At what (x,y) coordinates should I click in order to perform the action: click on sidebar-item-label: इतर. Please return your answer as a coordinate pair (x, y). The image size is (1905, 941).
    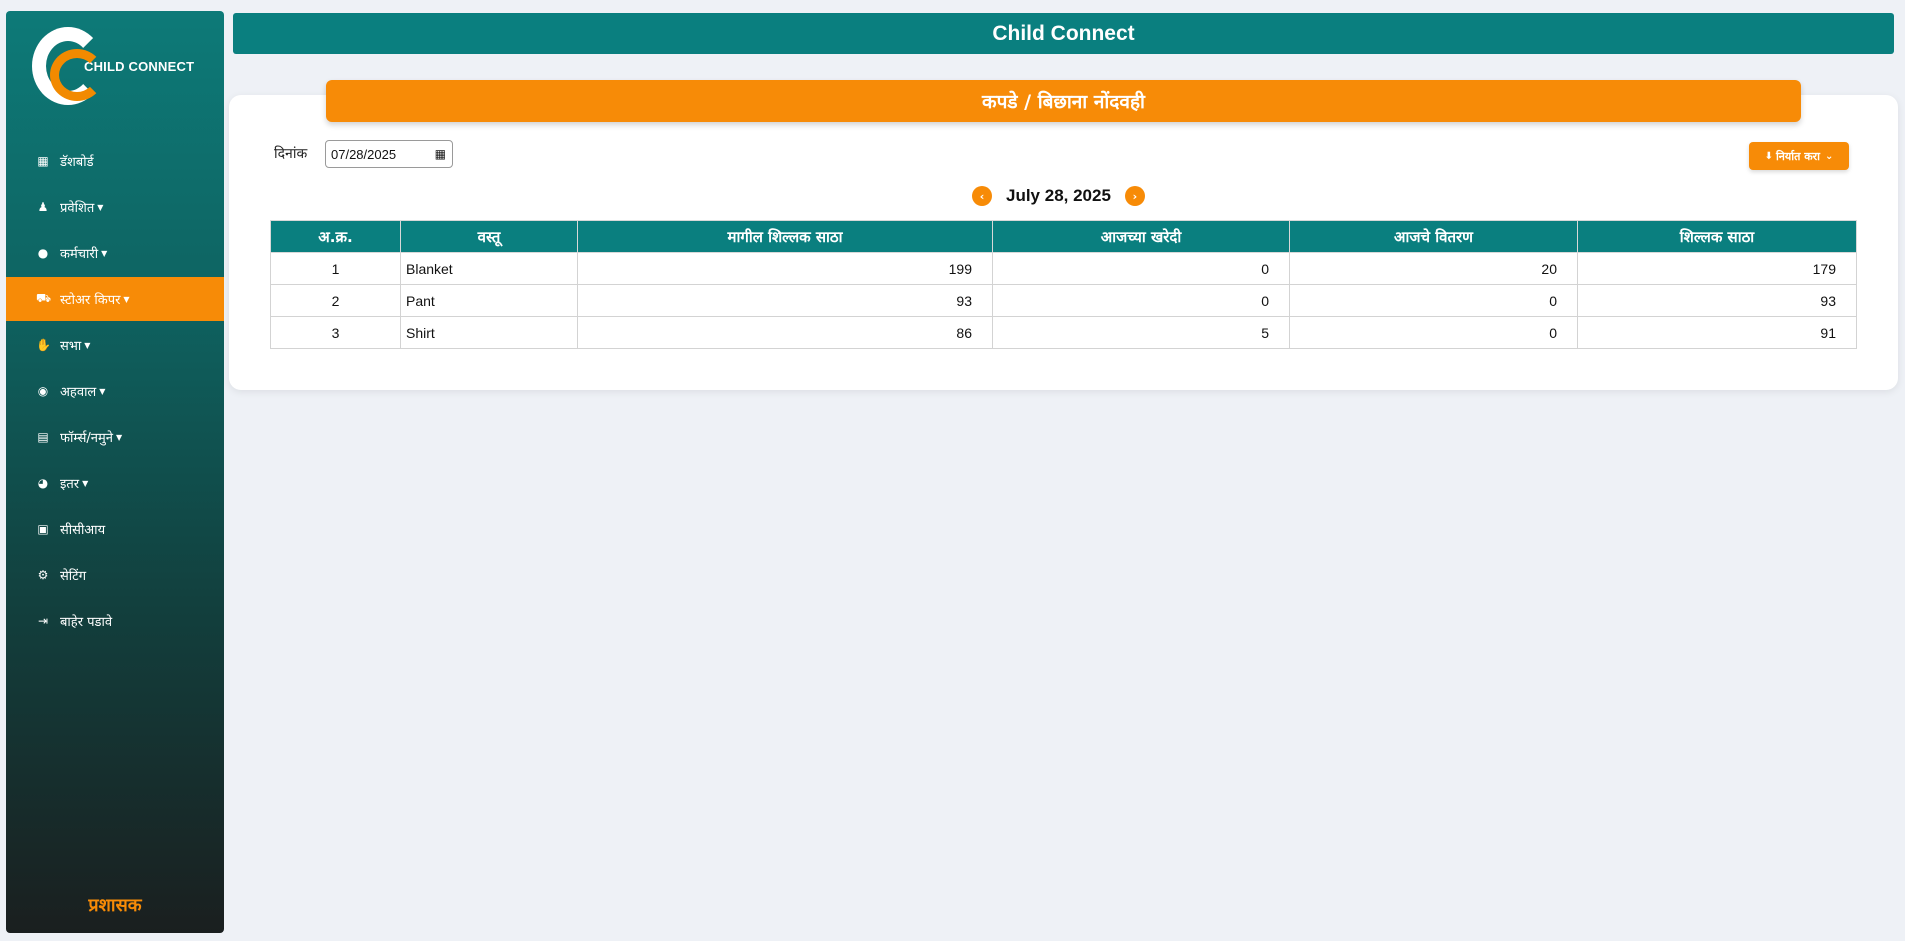
    Looking at the image, I should click on (70, 484).